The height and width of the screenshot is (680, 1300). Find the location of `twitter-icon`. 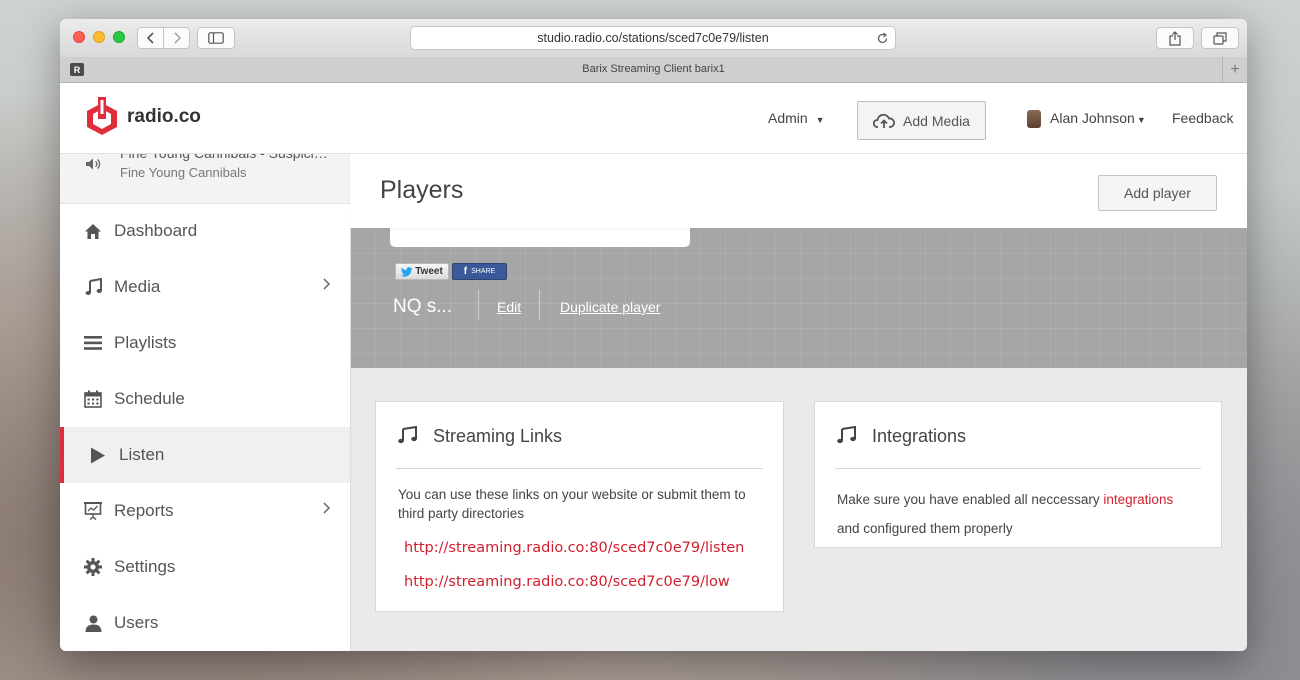

twitter-icon is located at coordinates (407, 271).